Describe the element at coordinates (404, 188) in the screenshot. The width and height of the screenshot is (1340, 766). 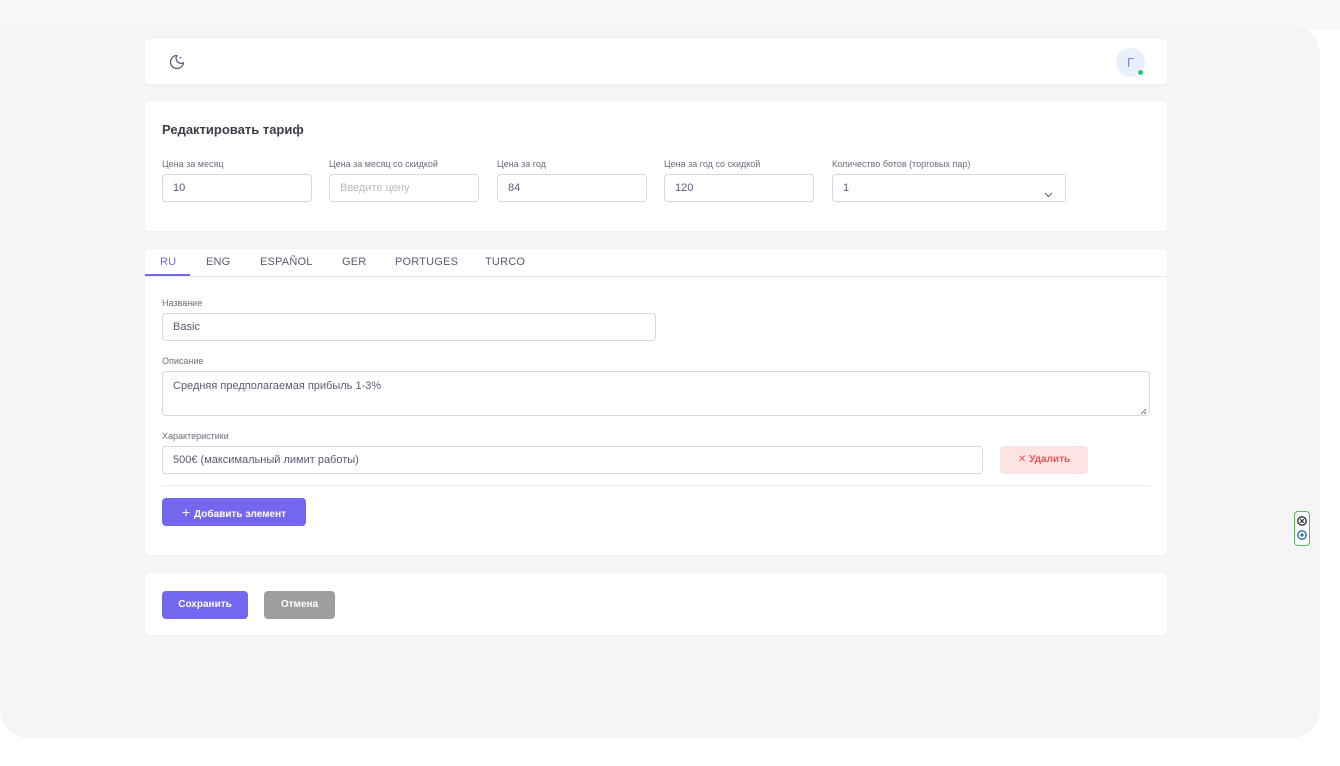
I see `price-month-discount-input: Введите цену` at that location.